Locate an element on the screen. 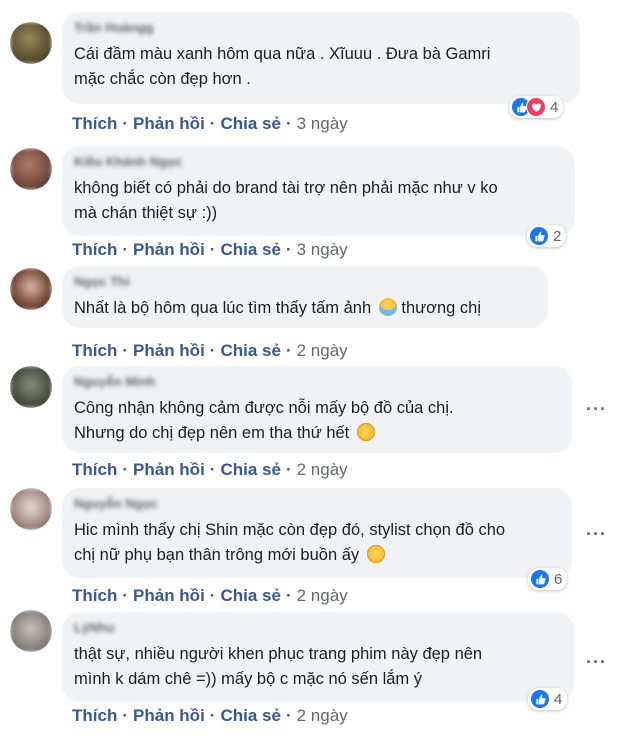 This screenshot has width=620, height=738. pensive-face-emoji is located at coordinates (375, 554).